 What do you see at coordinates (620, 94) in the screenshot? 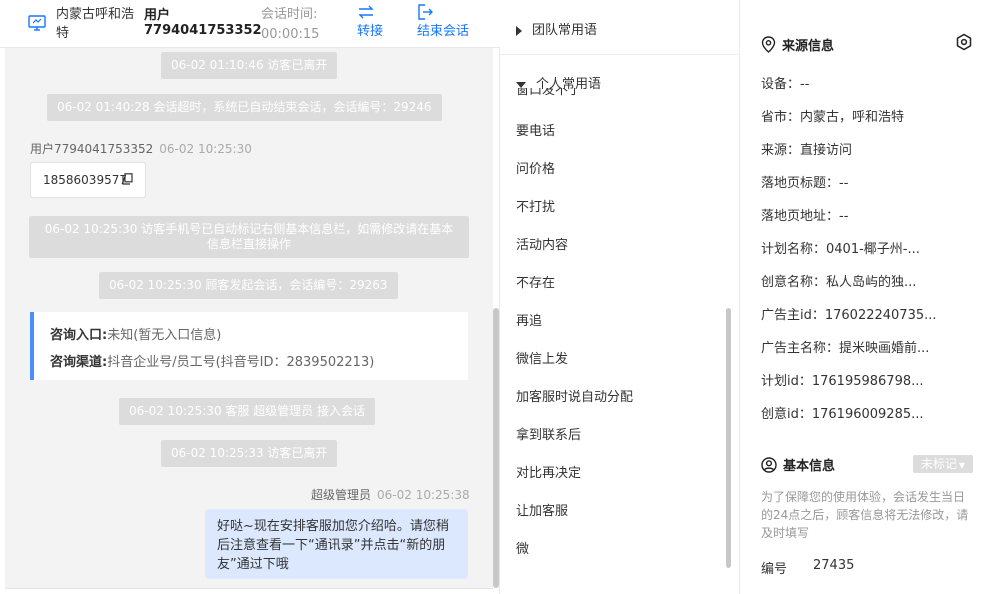
I see `quick-reply-item-clipped: 窗口发不了` at bounding box center [620, 94].